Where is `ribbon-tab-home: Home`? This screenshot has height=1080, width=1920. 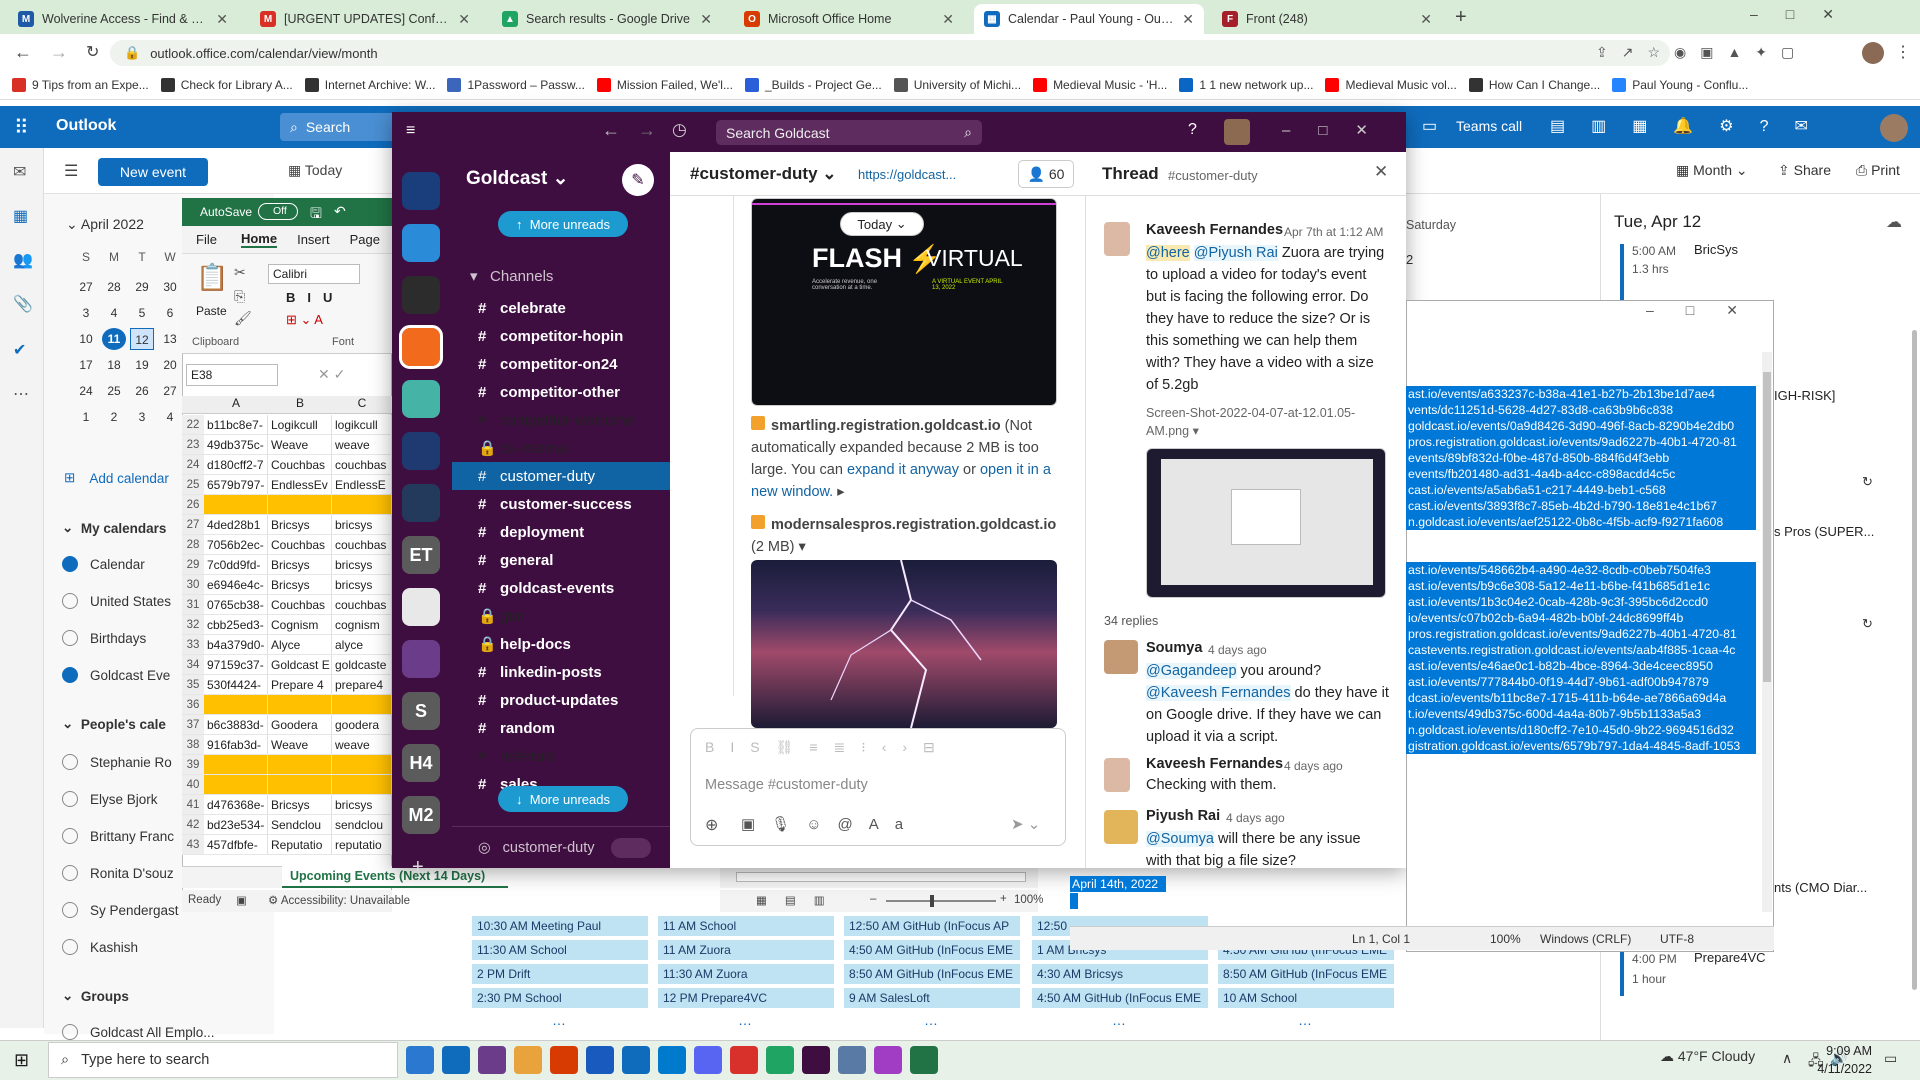
ribbon-tab-home: Home is located at coordinates (259, 239).